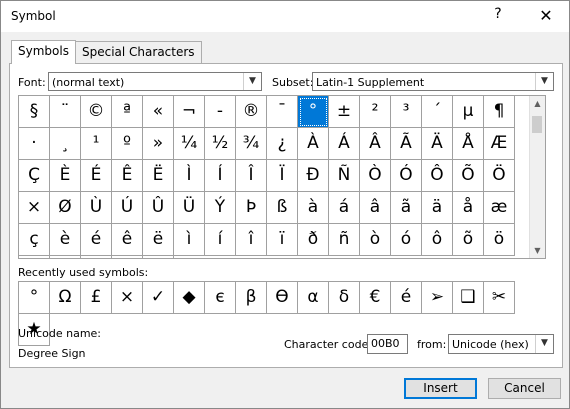 The height and width of the screenshot is (409, 570). I want to click on symbol-cell: ¸, so click(65, 144).